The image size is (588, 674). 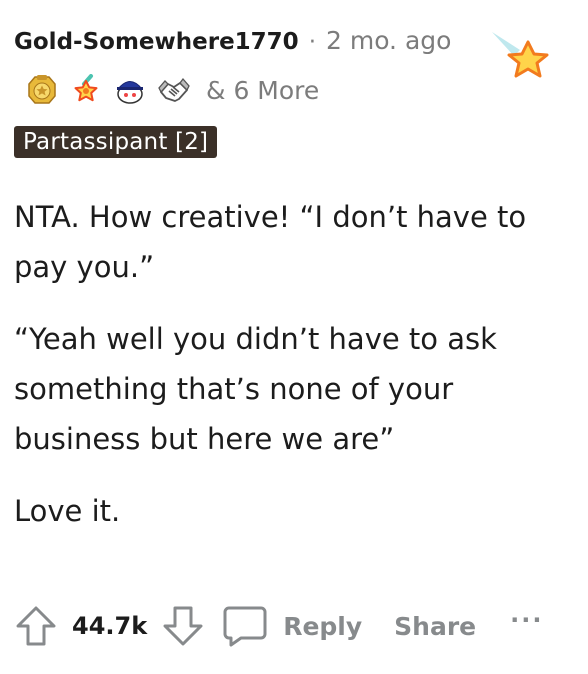 I want to click on comment-bubble-icon, so click(x=245, y=626).